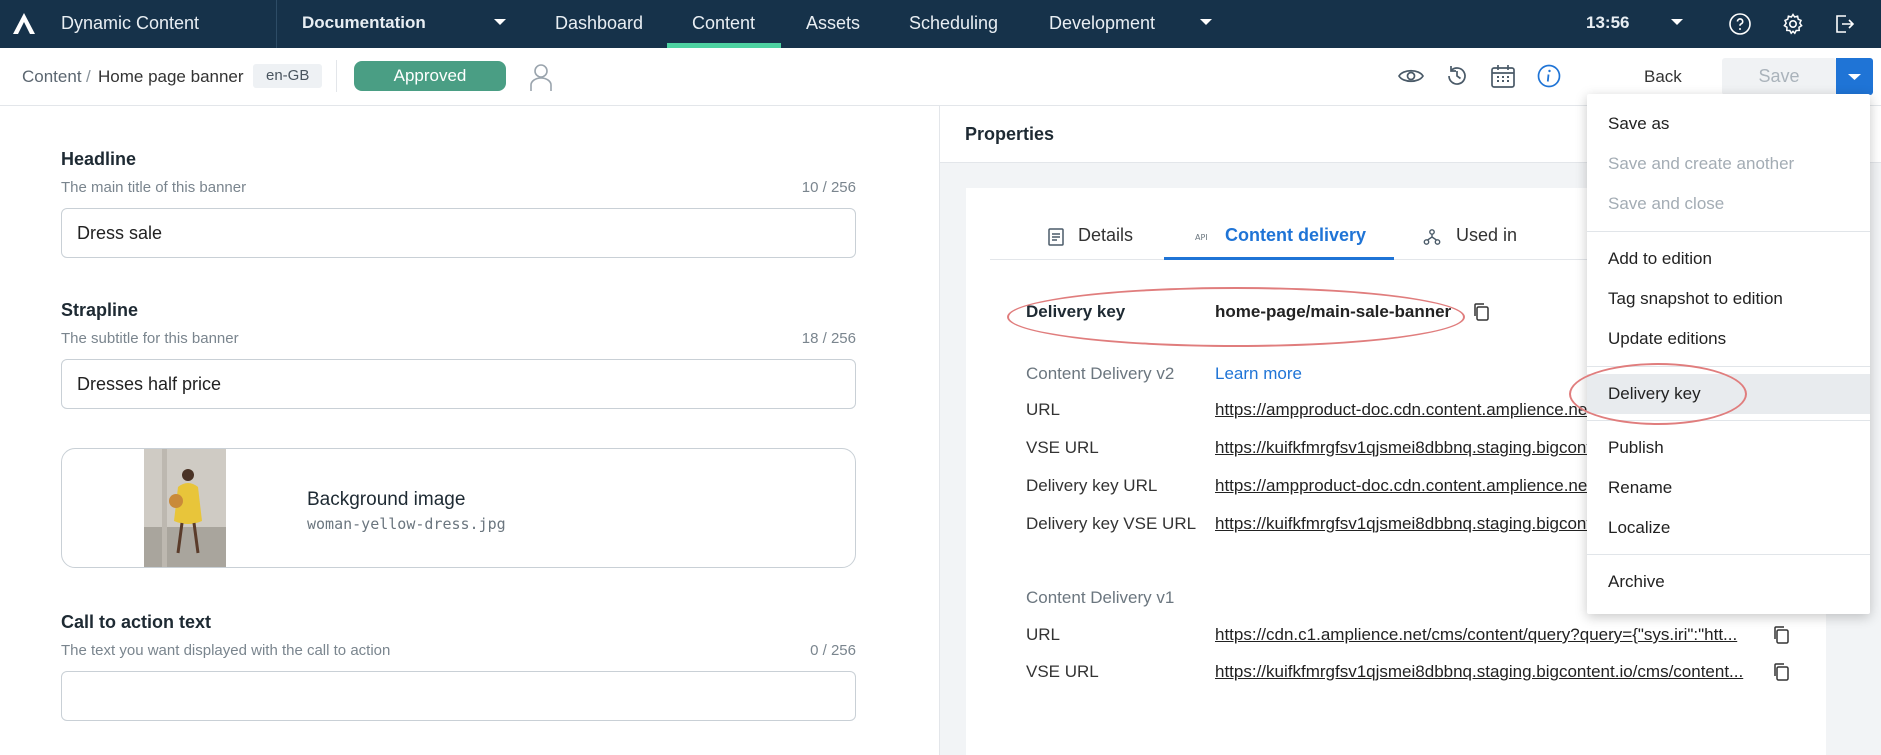 Image resolution: width=1881 pixels, height=755 pixels. Describe the element at coordinates (1486, 235) in the screenshot. I see `tab-used-in: Used in` at that location.